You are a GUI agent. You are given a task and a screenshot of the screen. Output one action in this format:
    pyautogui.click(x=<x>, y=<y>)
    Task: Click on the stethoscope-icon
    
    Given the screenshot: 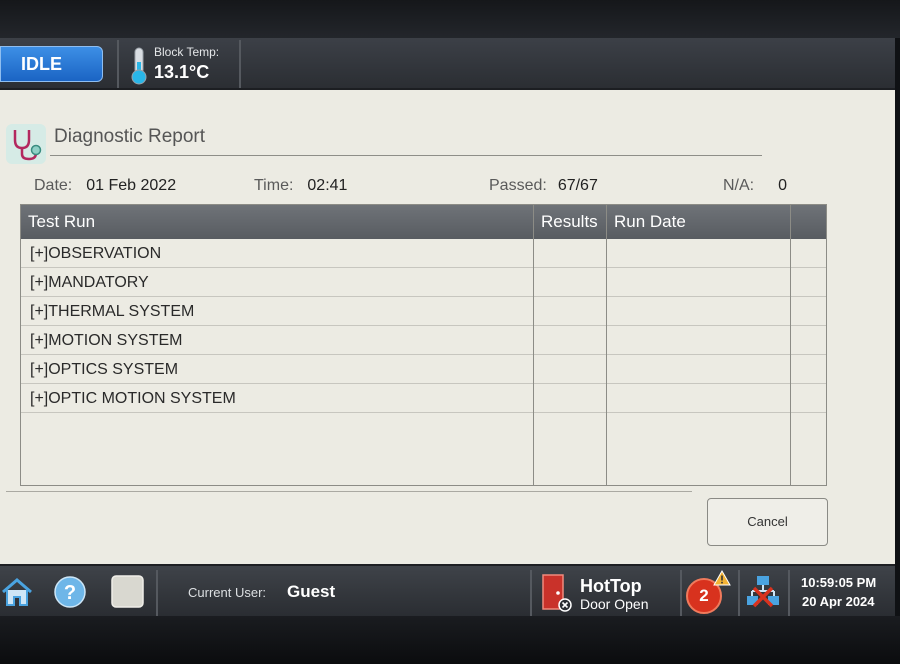 What is the action you would take?
    pyautogui.click(x=26, y=144)
    